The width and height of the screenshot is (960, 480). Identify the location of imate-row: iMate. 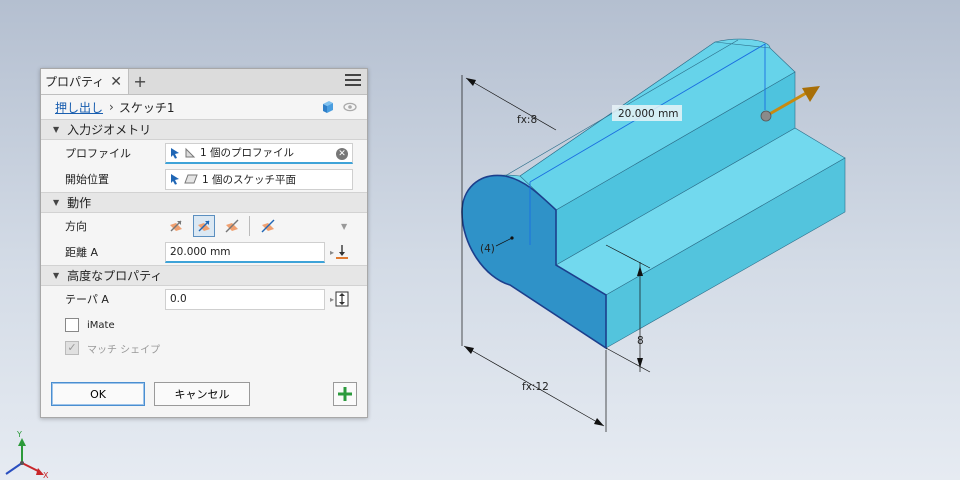
(204, 325).